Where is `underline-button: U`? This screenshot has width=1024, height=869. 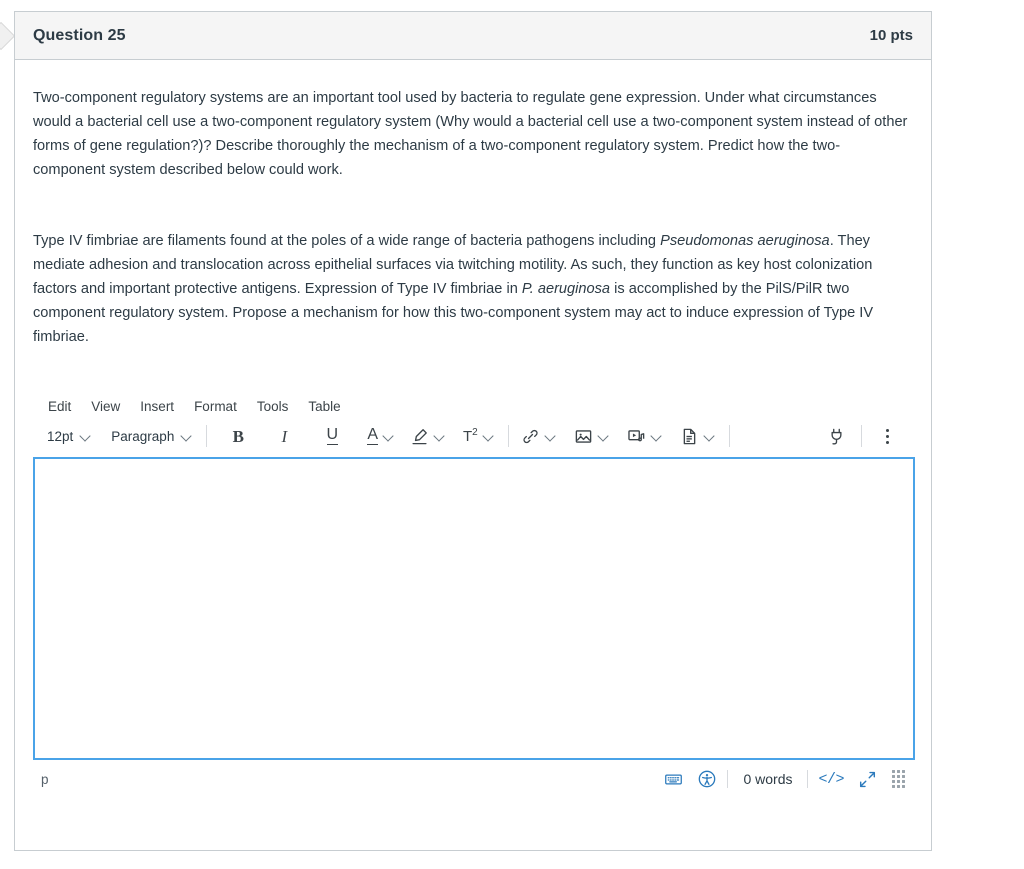
underline-button: U is located at coordinates (332, 436).